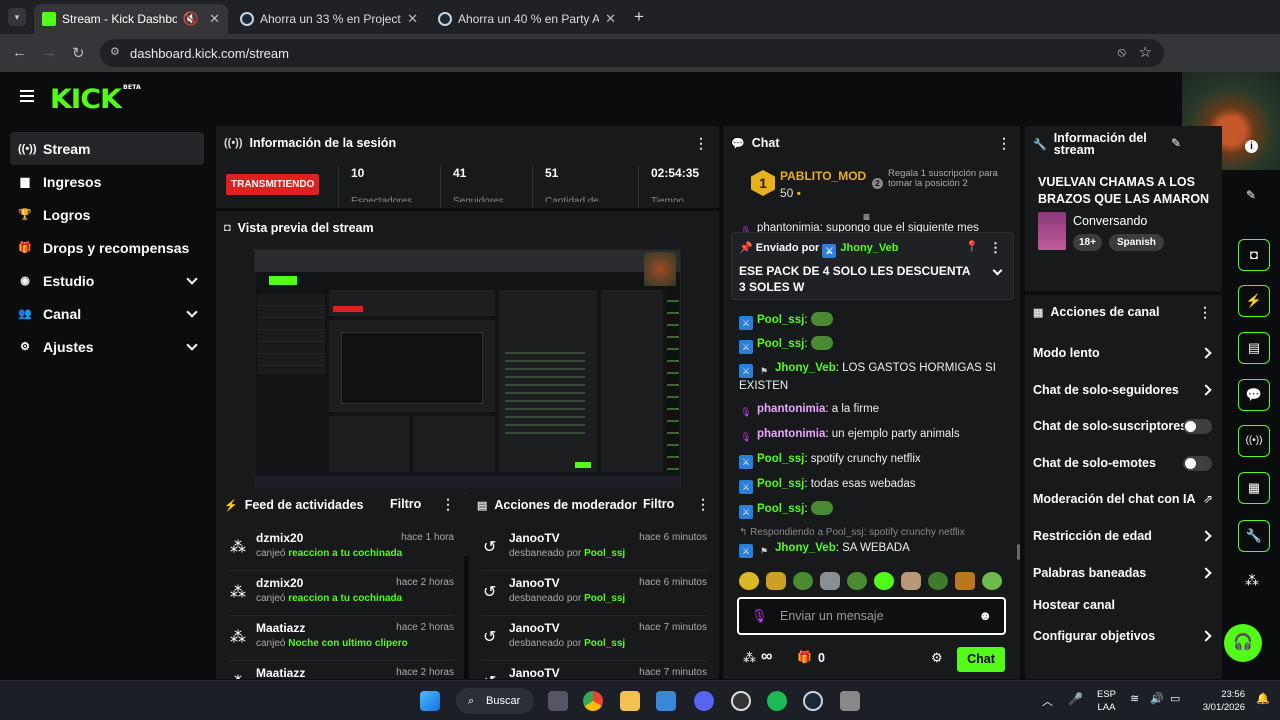 The height and width of the screenshot is (720, 1280). Describe the element at coordinates (1075, 699) in the screenshot. I see `microphone-icon: 🎤` at that location.